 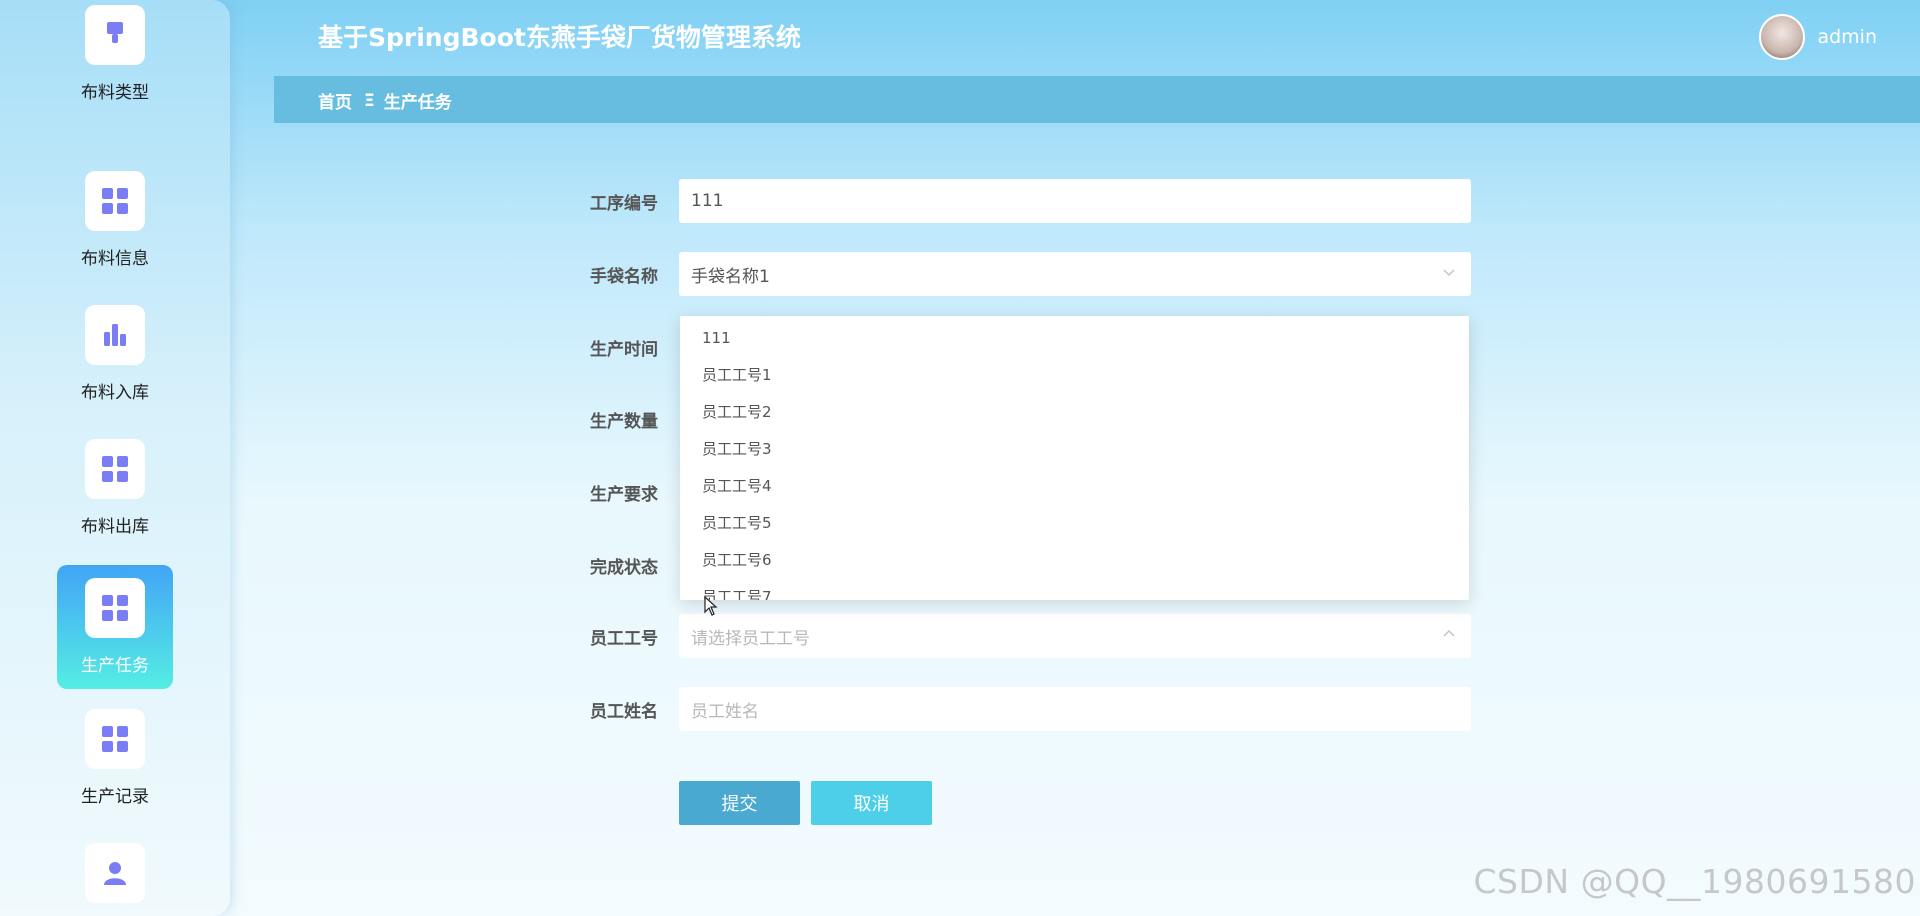 What do you see at coordinates (624, 494) in the screenshot?
I see `field-label: 生产要求` at bounding box center [624, 494].